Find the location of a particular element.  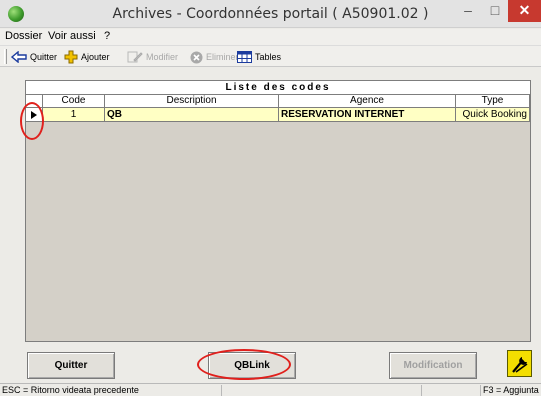

maximize-button: □ is located at coordinates (495, 11).